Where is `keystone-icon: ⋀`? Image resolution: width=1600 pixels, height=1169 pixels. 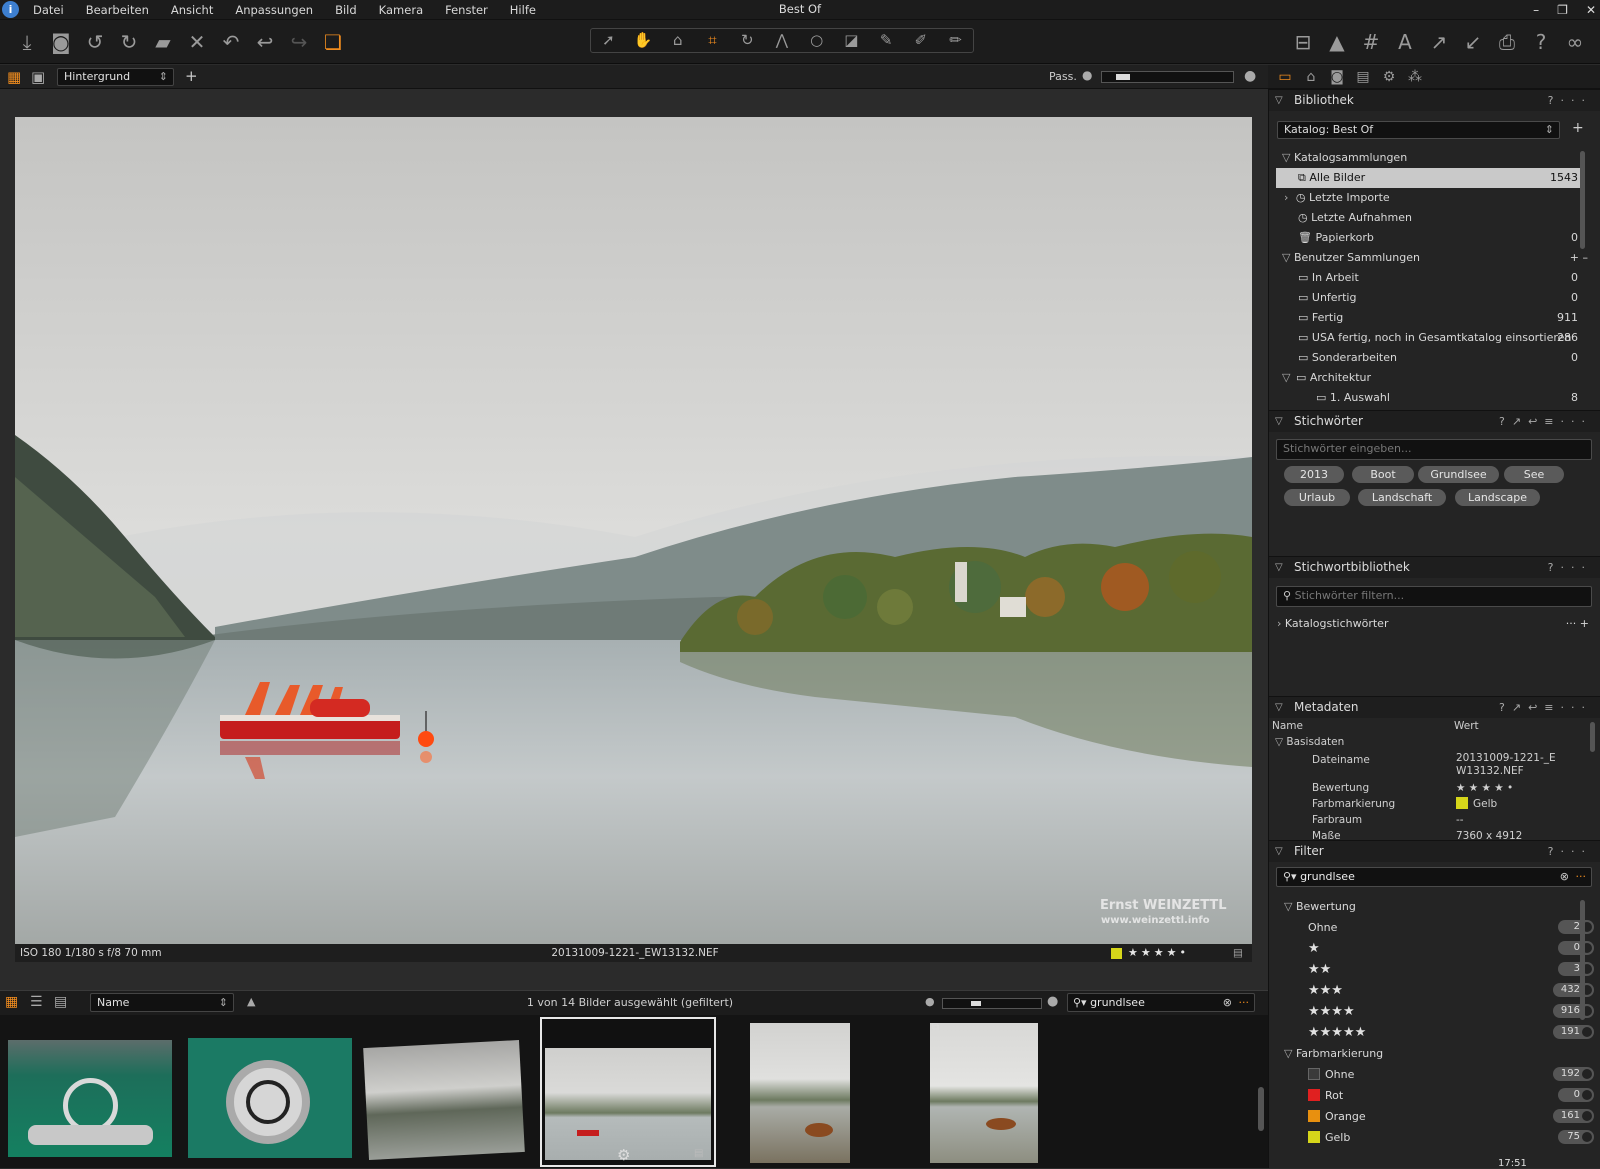
keystone-icon: ⋀ is located at coordinates (782, 40).